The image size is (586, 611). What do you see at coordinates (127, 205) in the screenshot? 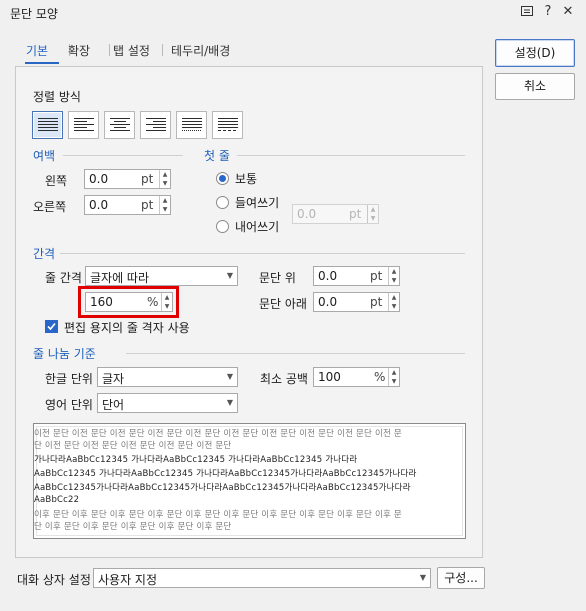
I see `margin-right-field: 0.0 pt ▲ ▼` at bounding box center [127, 205].